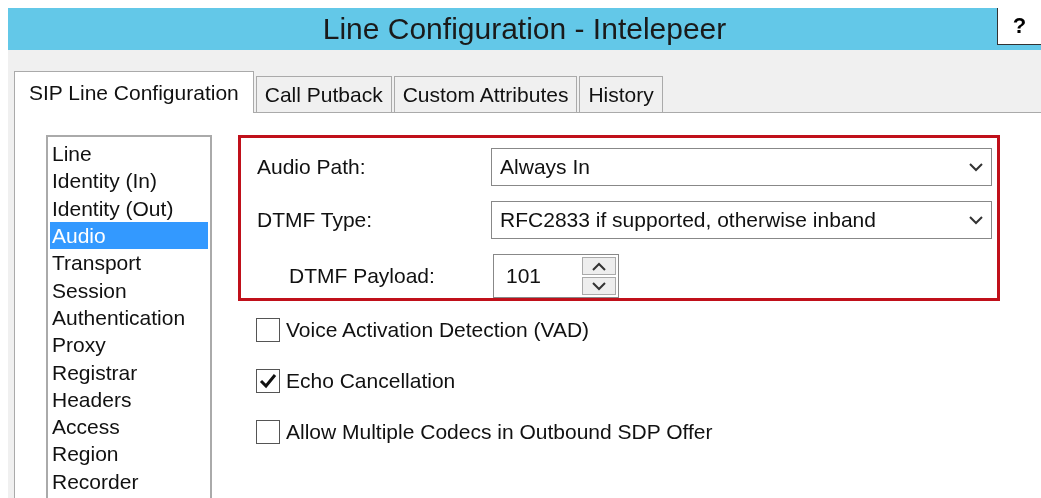 The height and width of the screenshot is (498, 1041). Describe the element at coordinates (438, 330) in the screenshot. I see `checkbox-label: Voice Activation Detection (VAD)` at that location.